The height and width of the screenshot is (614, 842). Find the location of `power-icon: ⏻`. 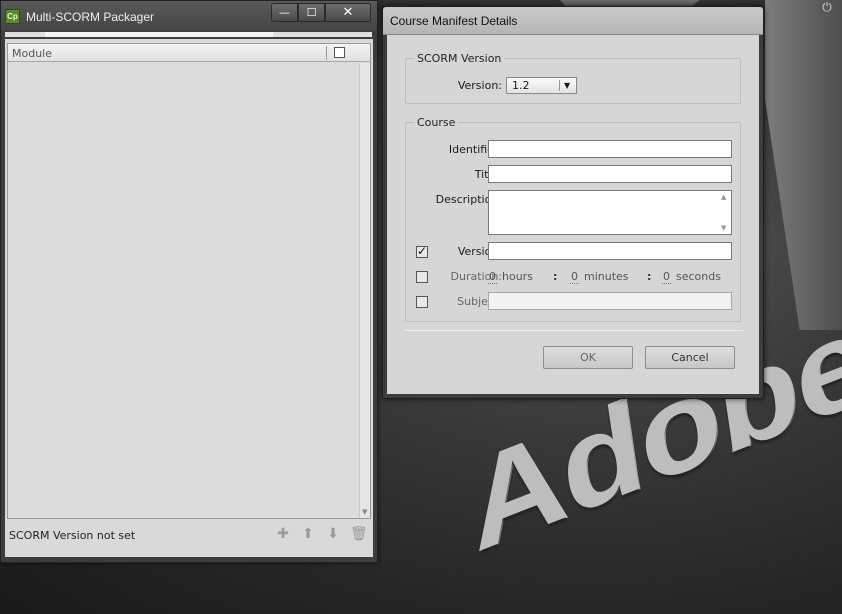

power-icon: ⏻ is located at coordinates (827, 7).